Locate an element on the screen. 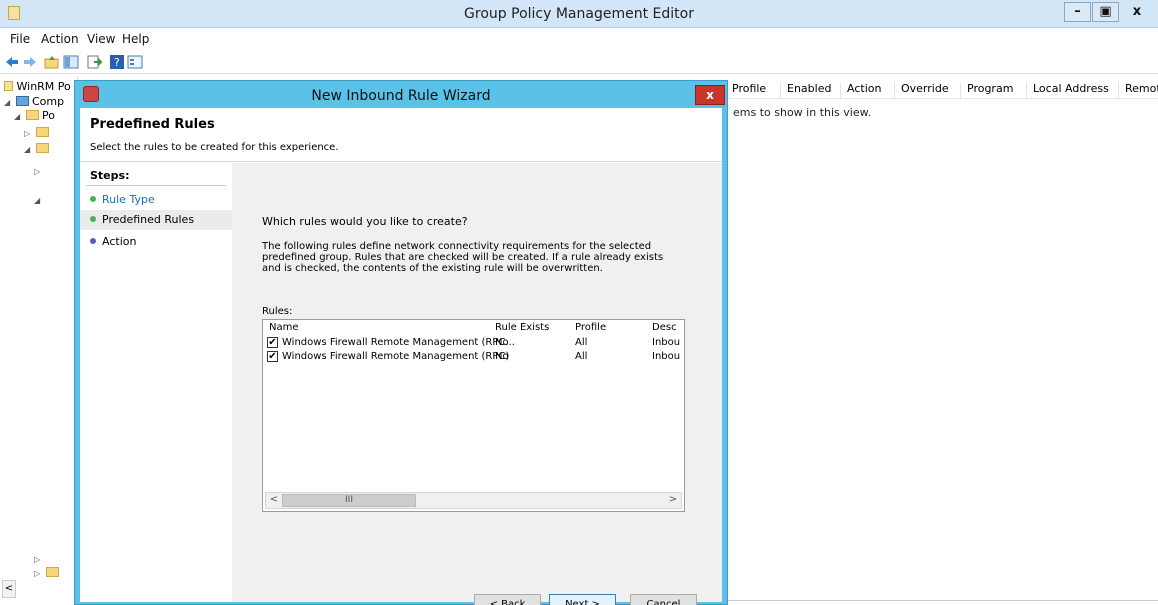 The width and height of the screenshot is (1158, 605). menu-action: Action is located at coordinates (60, 39).